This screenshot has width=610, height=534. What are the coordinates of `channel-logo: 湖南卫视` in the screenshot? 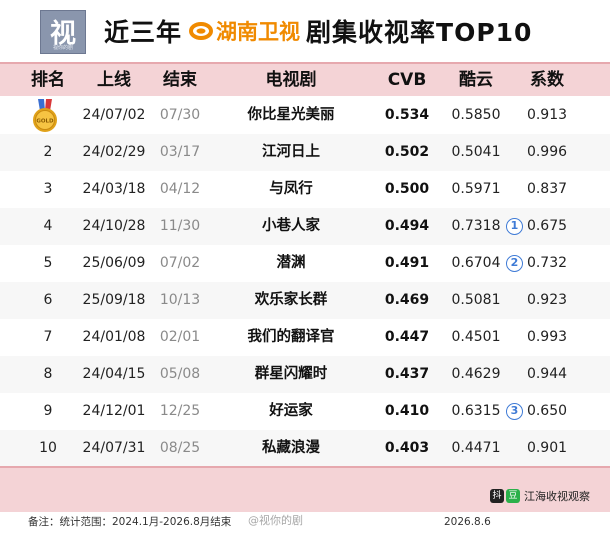 It's located at (244, 31).